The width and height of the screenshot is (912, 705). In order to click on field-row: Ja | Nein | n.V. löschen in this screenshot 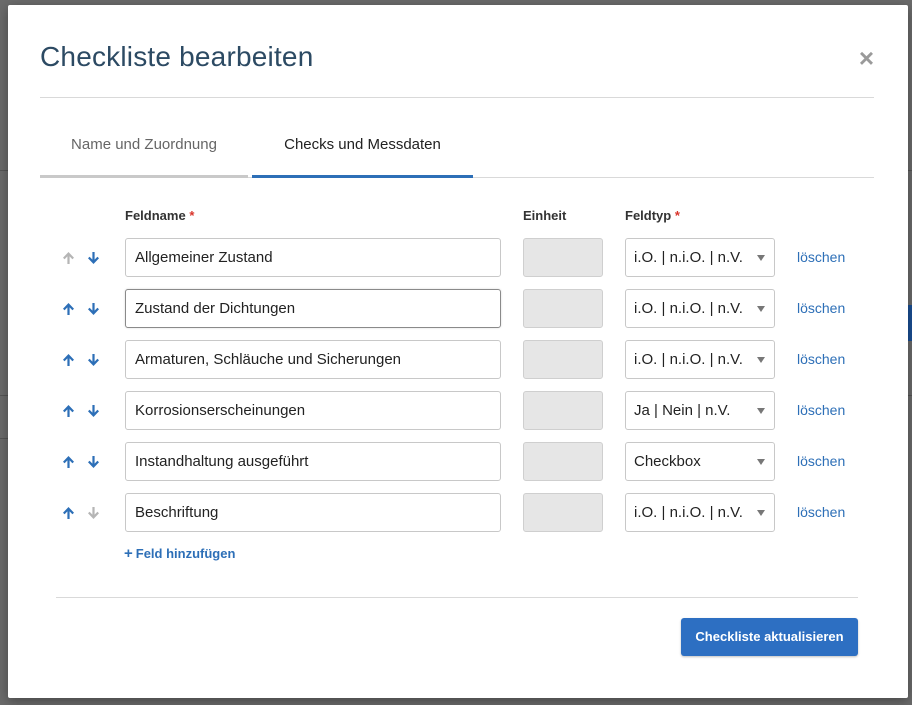, I will do `click(458, 411)`.